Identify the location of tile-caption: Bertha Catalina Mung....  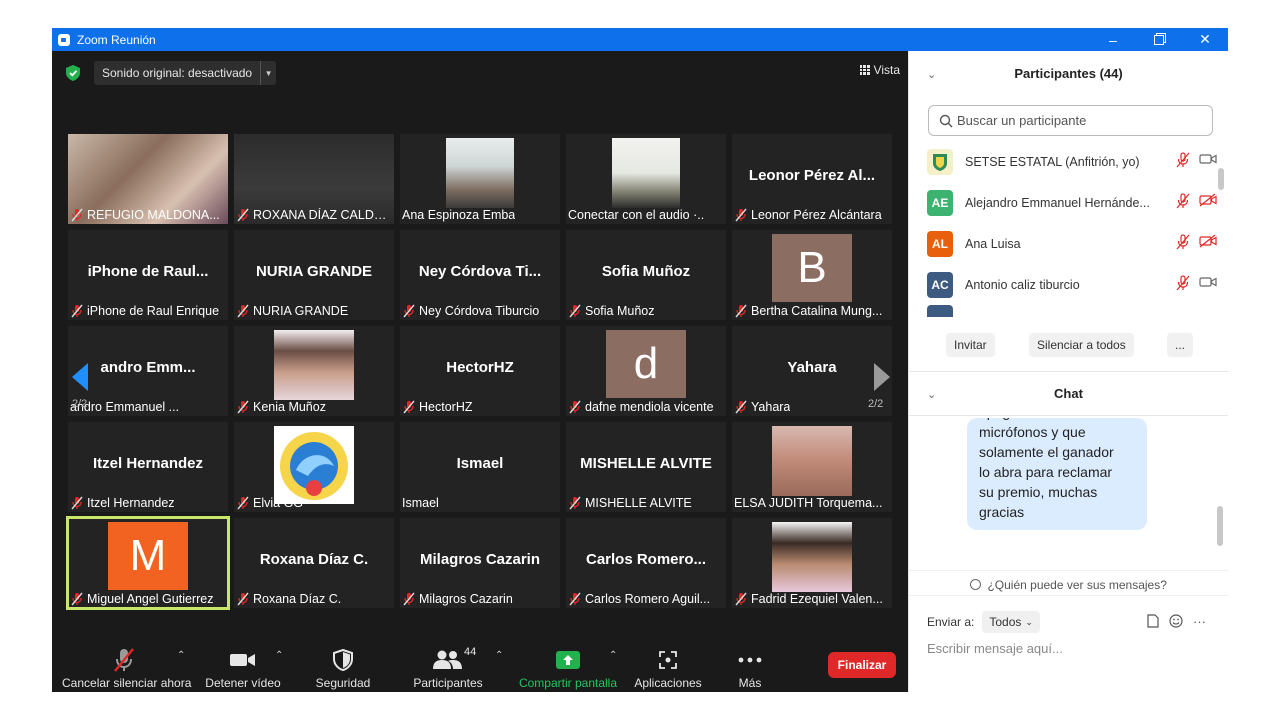
(812, 311).